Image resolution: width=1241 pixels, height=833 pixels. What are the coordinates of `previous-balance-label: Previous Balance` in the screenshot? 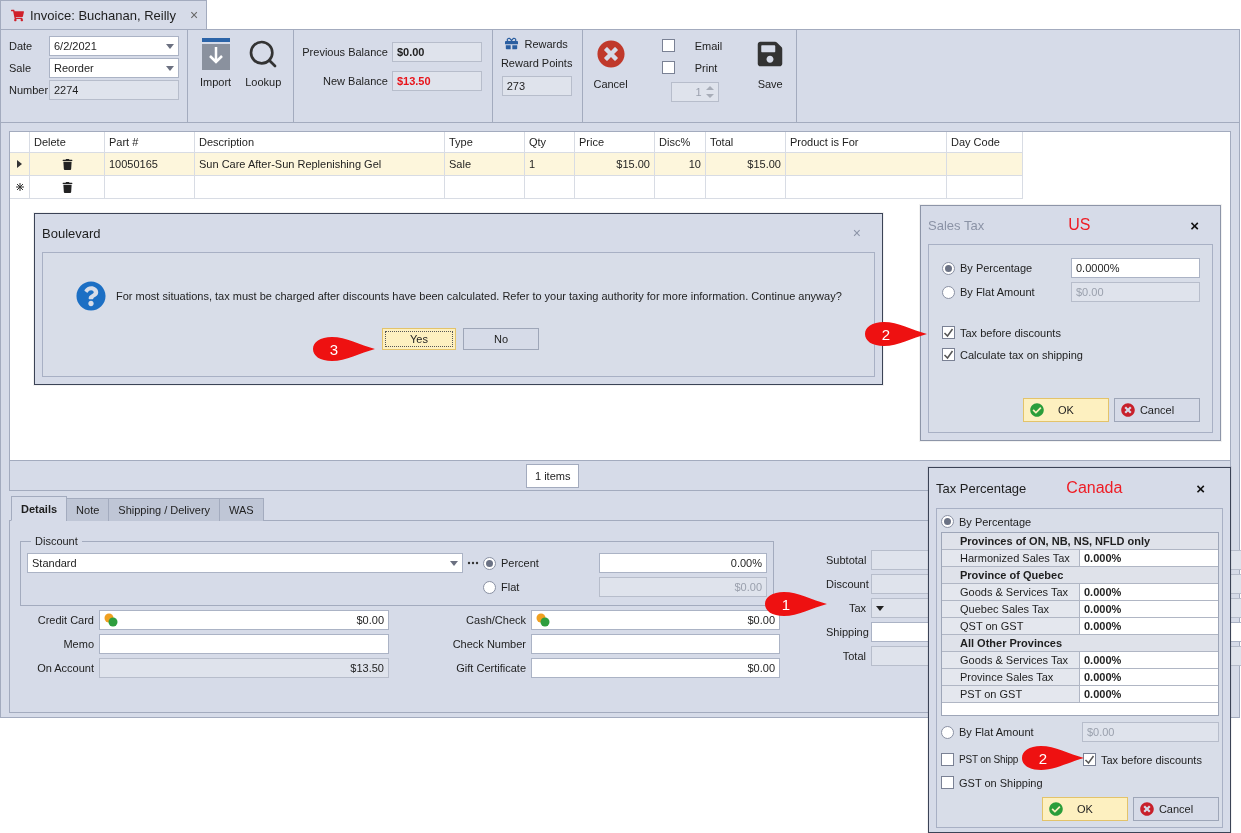 It's located at (345, 52).